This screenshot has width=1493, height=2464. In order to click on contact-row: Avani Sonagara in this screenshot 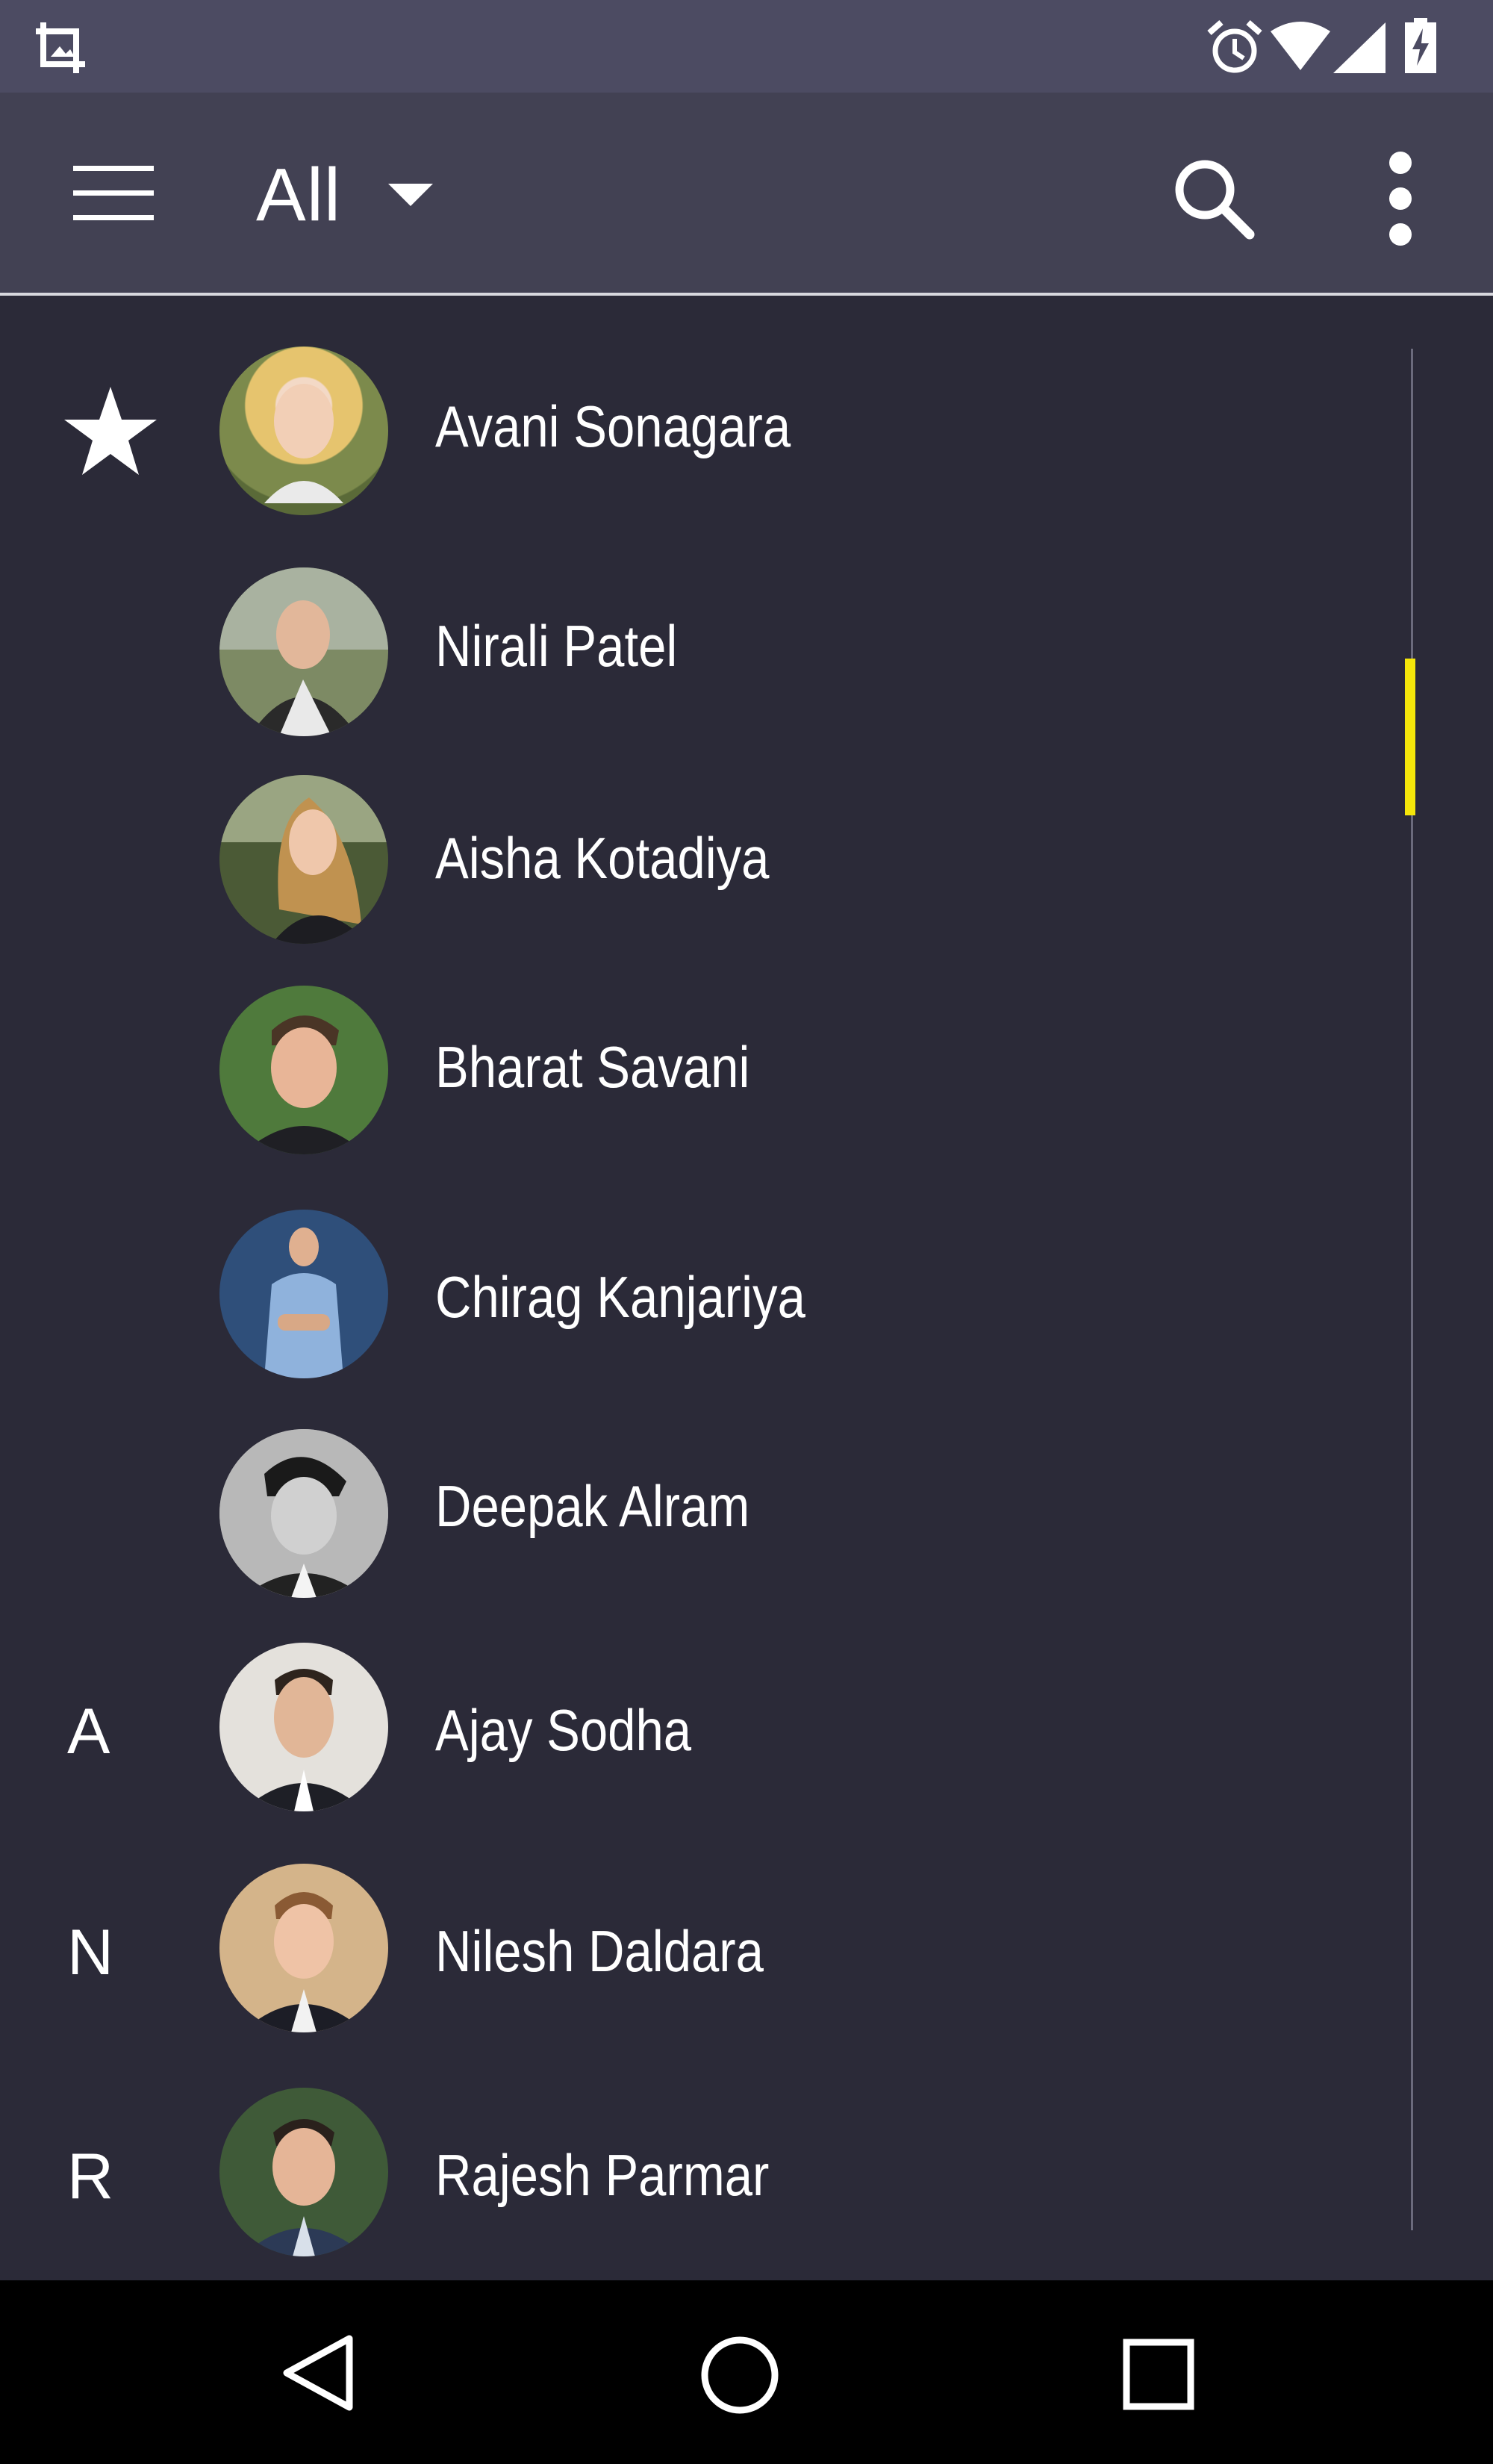, I will do `click(694, 436)`.